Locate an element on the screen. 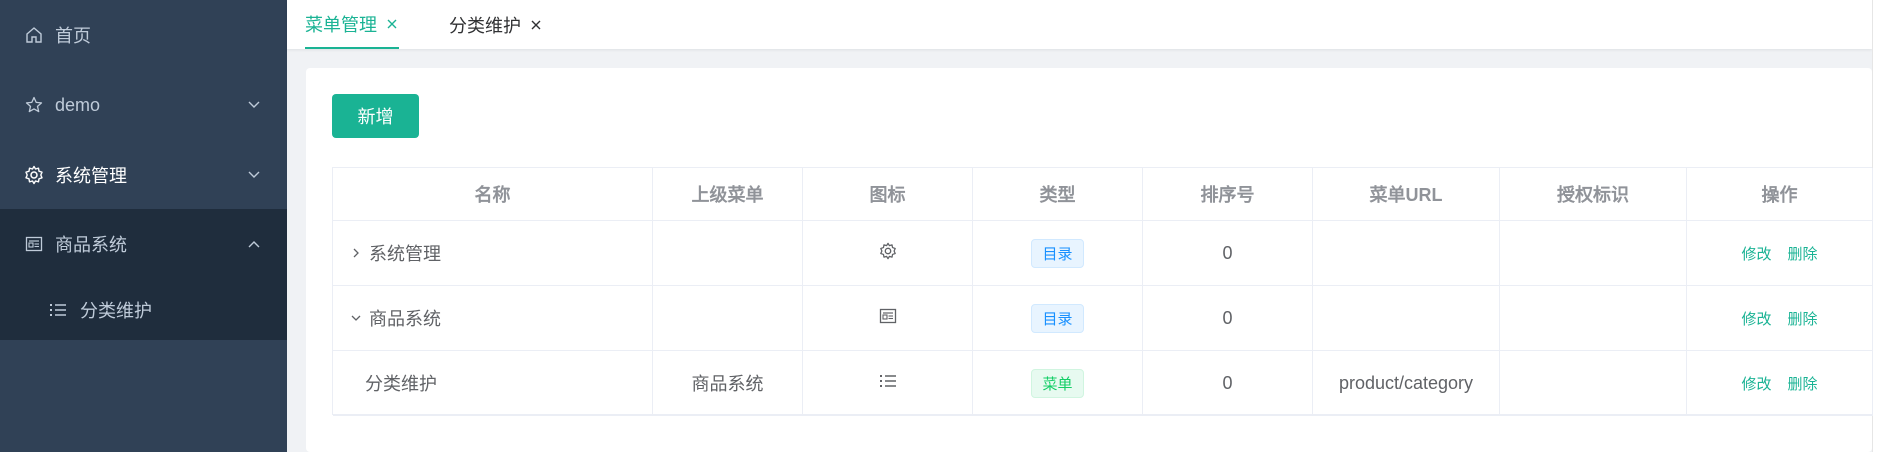  type-tag: 菜单 is located at coordinates (1057, 383).